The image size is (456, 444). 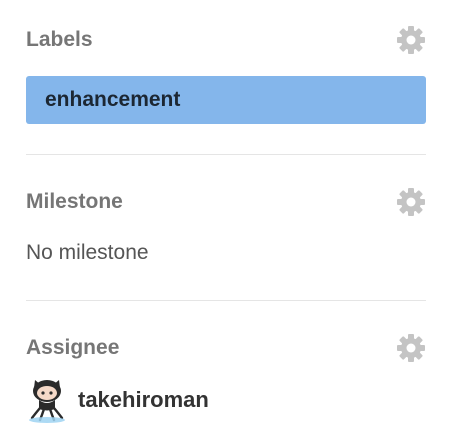 What do you see at coordinates (113, 99) in the screenshot?
I see `label-name: enhancement` at bounding box center [113, 99].